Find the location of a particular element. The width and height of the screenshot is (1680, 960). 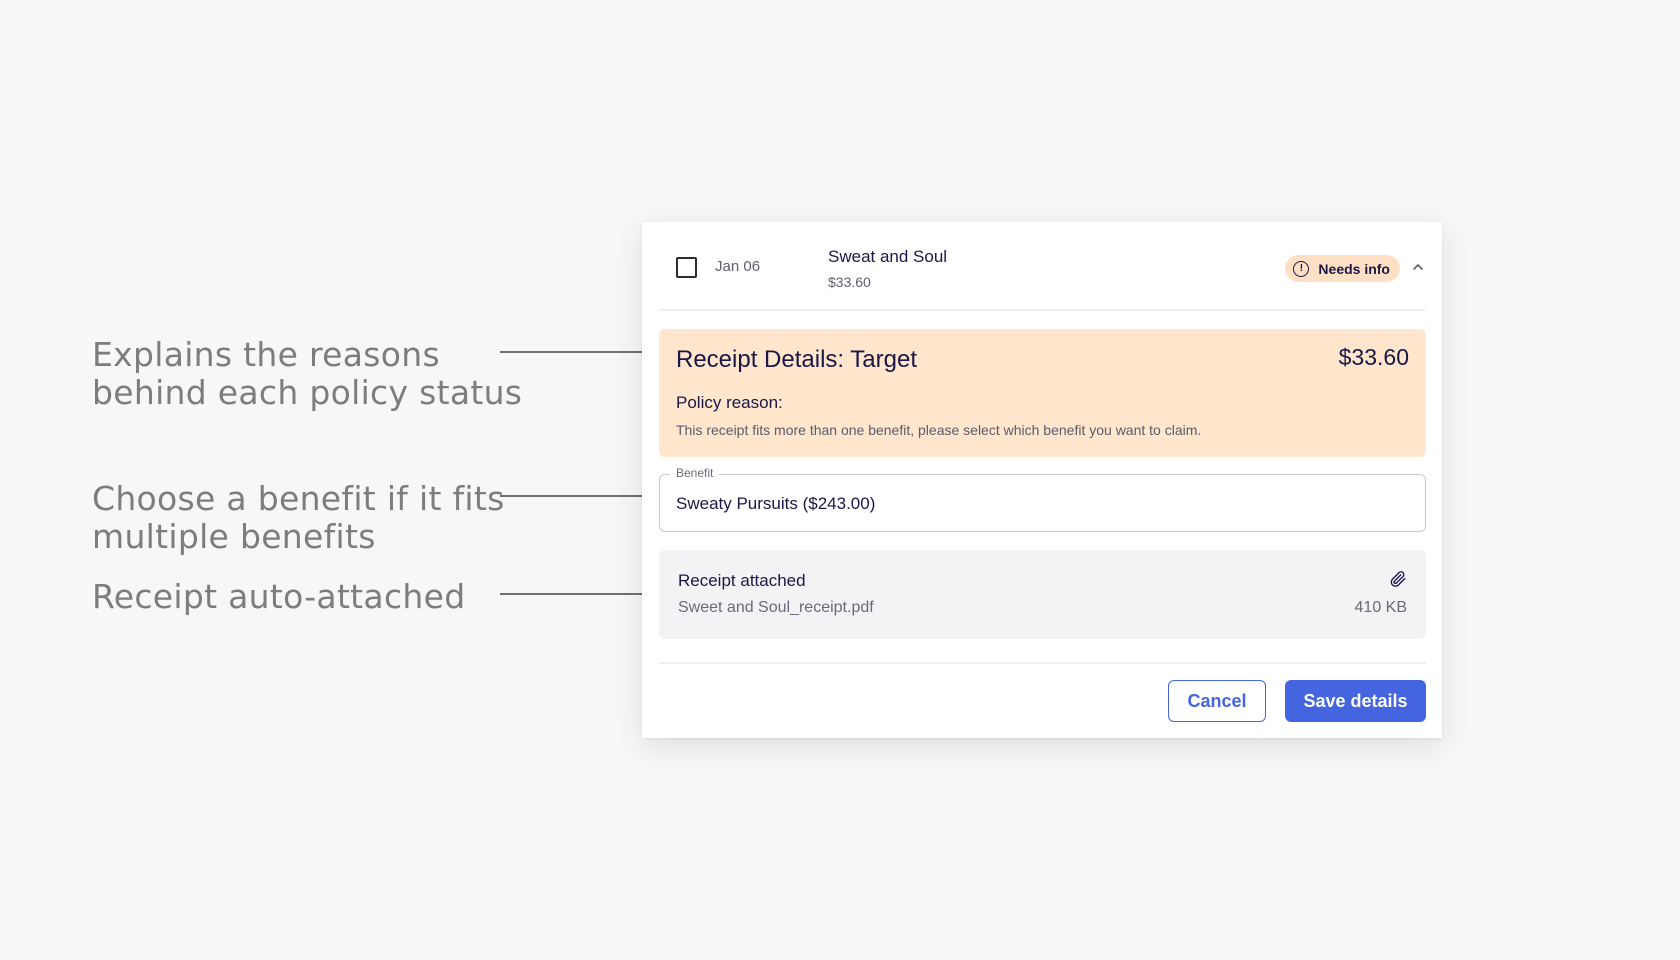

annotation-line: Explains the reasons is located at coordinates (266, 354).